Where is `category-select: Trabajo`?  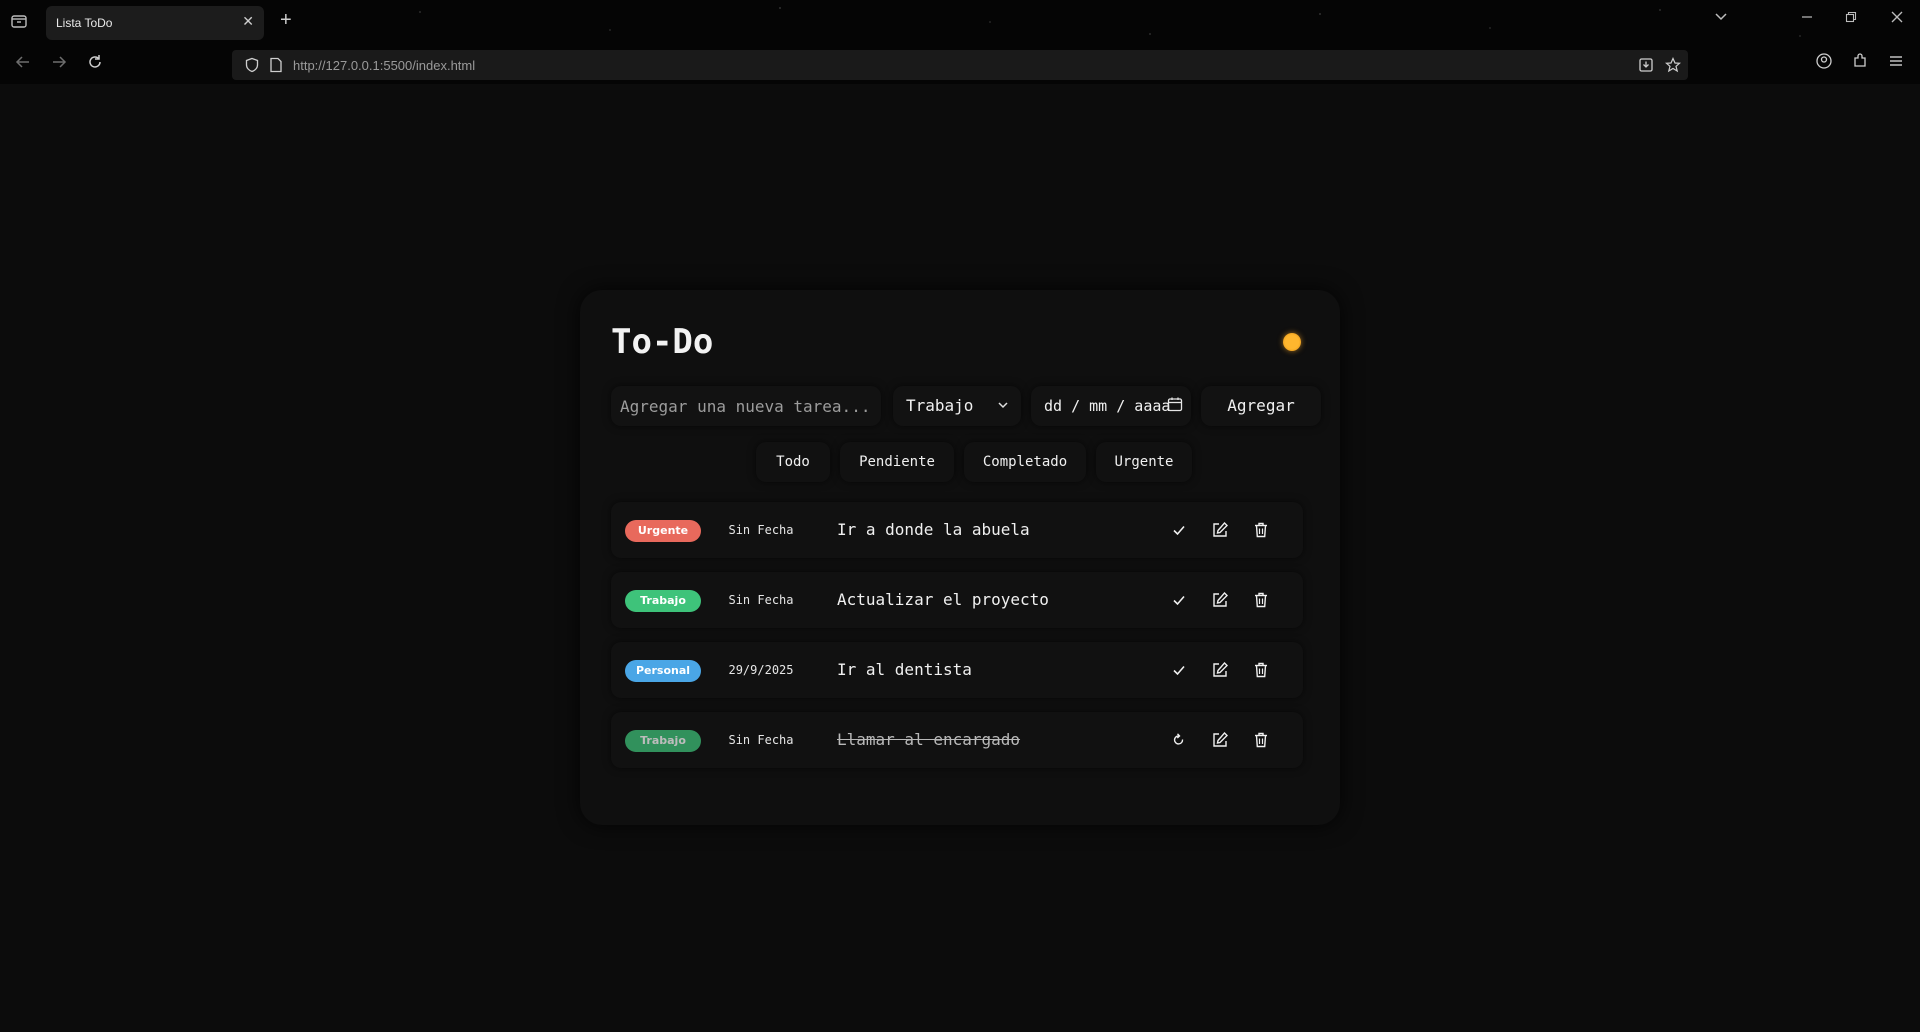
category-select: Trabajo is located at coordinates (957, 406).